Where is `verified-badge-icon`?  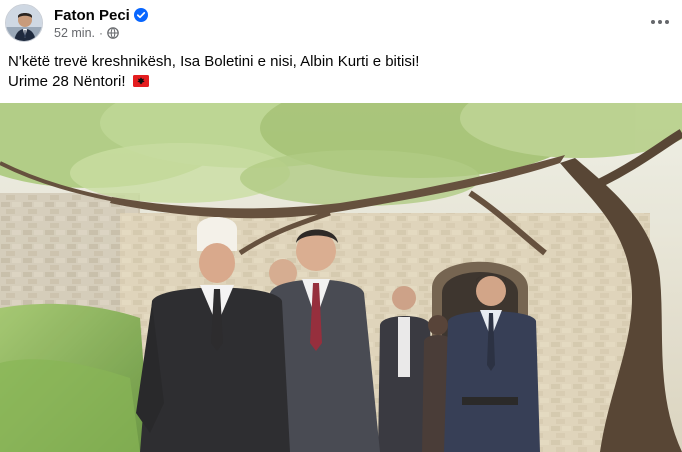 verified-badge-icon is located at coordinates (140, 15).